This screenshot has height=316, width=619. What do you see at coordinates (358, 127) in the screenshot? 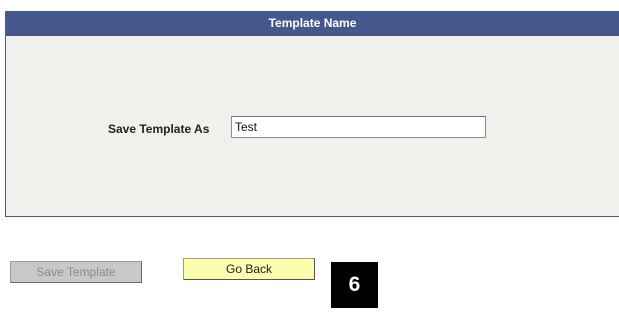
I see `template-name-input` at bounding box center [358, 127].